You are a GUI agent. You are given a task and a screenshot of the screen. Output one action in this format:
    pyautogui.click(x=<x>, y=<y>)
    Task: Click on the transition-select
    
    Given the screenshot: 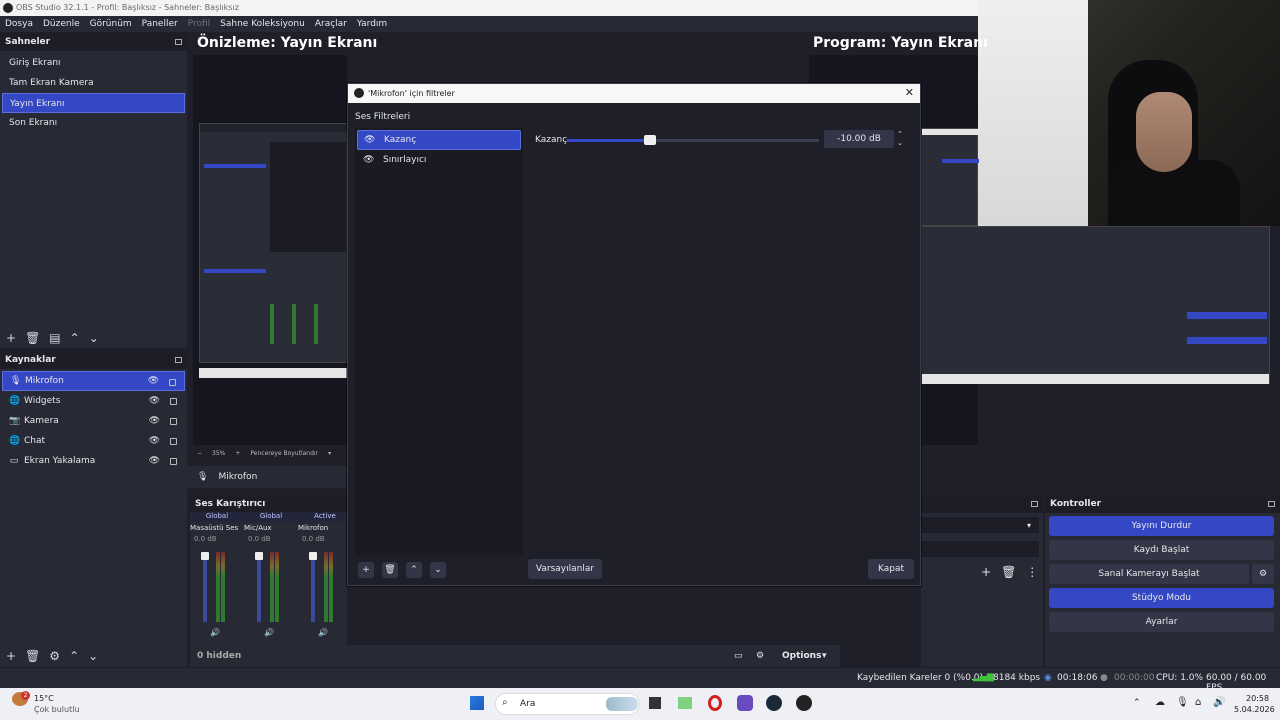 What is the action you would take?
    pyautogui.click(x=980, y=525)
    